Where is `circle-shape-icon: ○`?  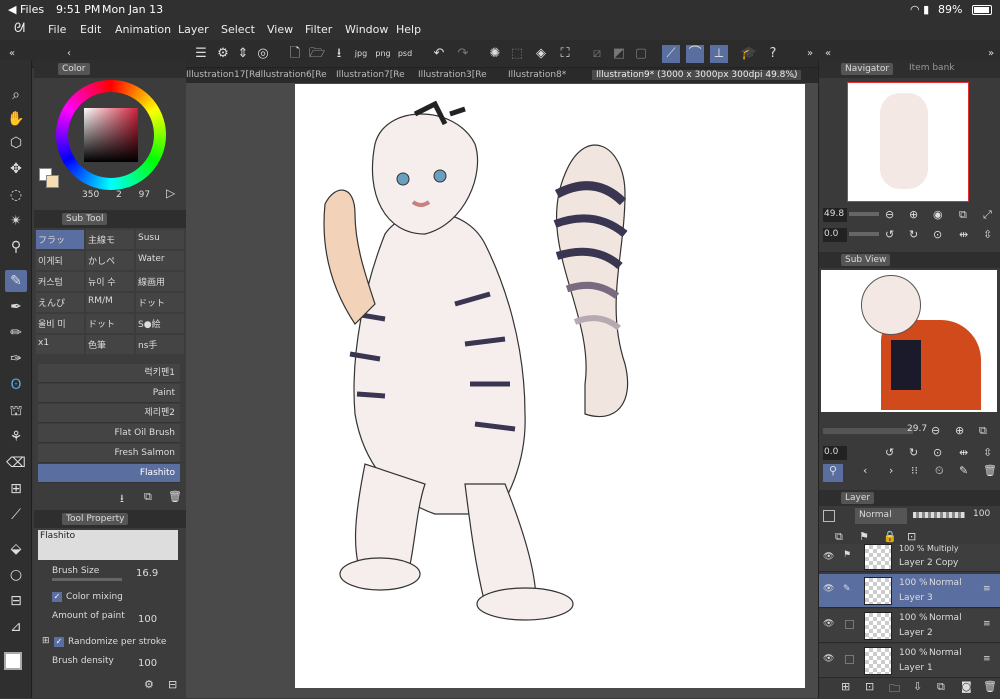 circle-shape-icon: ○ is located at coordinates (16, 575).